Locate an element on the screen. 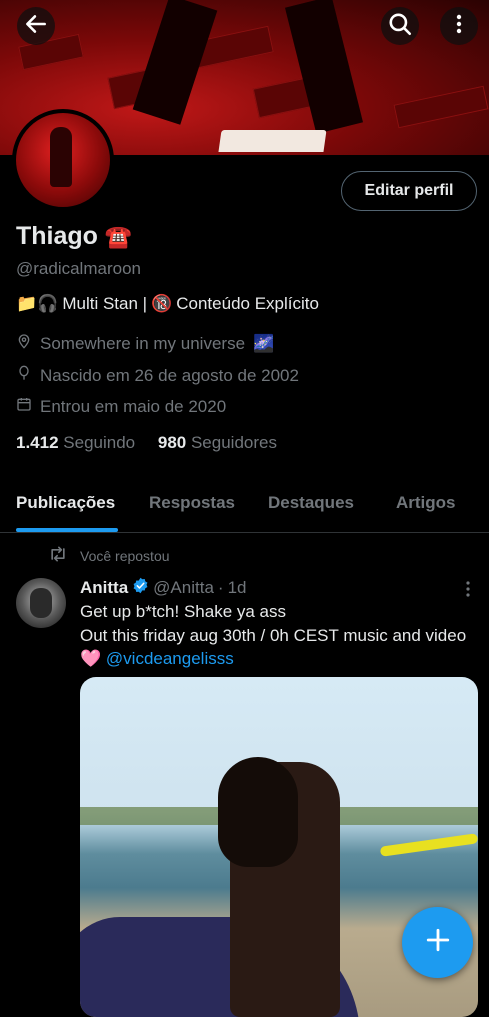 The width and height of the screenshot is (489, 1017). followers-count: 980 is located at coordinates (172, 442).